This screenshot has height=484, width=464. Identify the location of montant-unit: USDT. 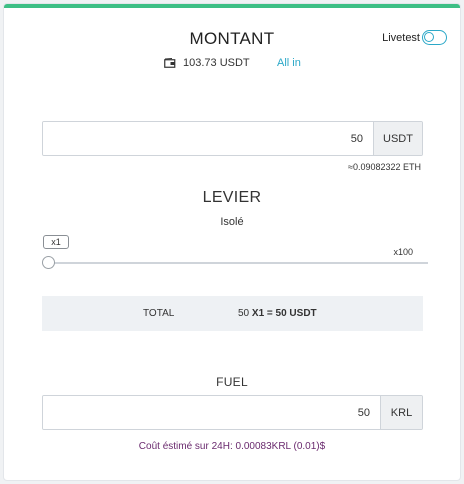
(397, 138).